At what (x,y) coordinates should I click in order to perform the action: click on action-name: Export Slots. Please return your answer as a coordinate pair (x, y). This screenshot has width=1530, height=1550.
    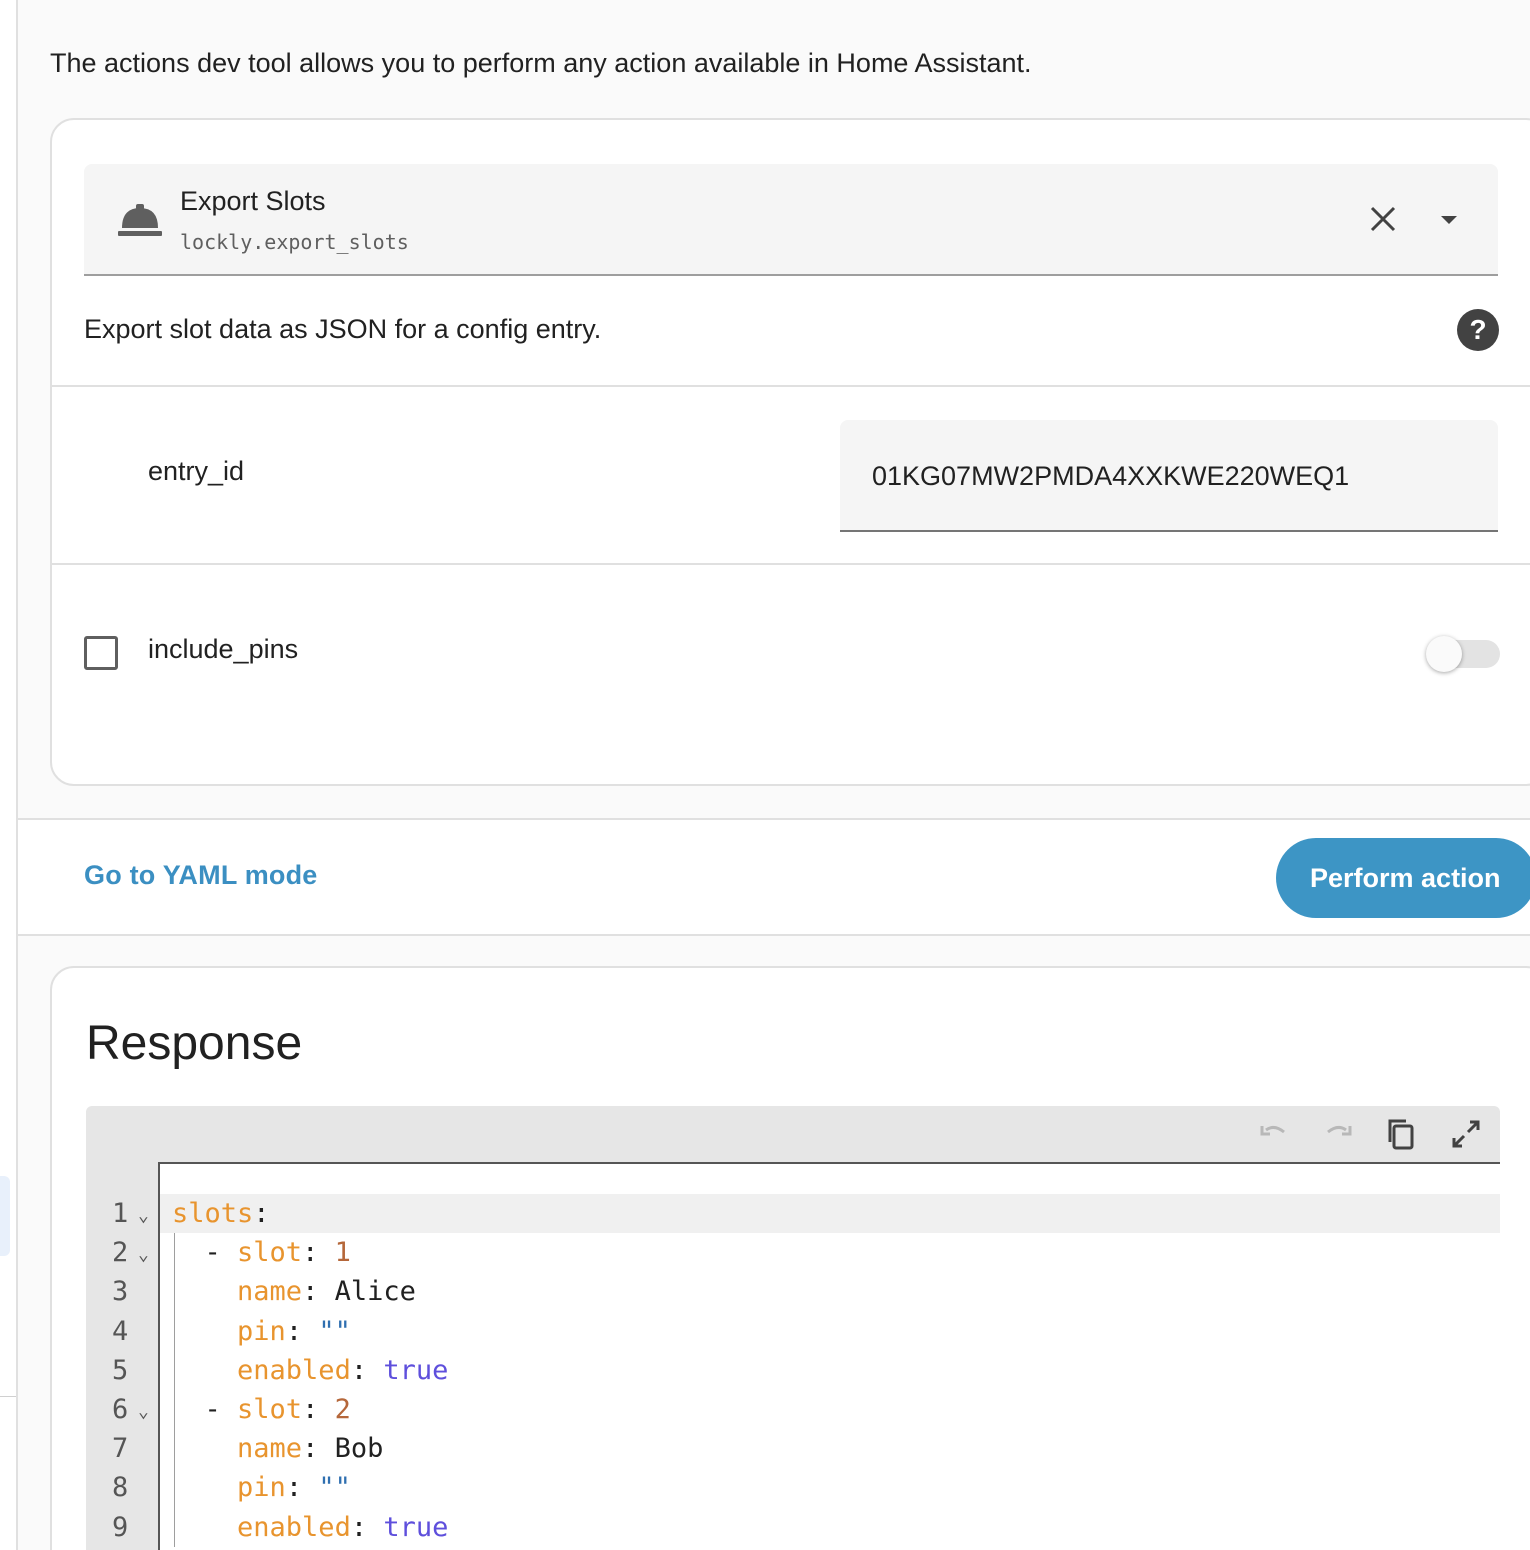
    Looking at the image, I should click on (253, 201).